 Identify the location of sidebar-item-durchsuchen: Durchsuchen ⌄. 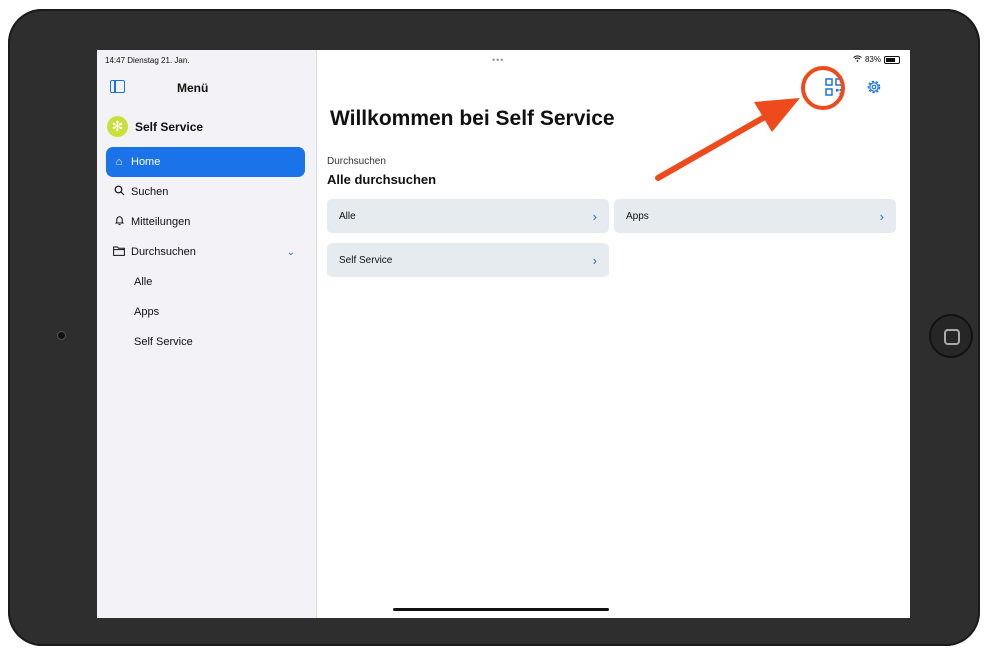
(205, 252).